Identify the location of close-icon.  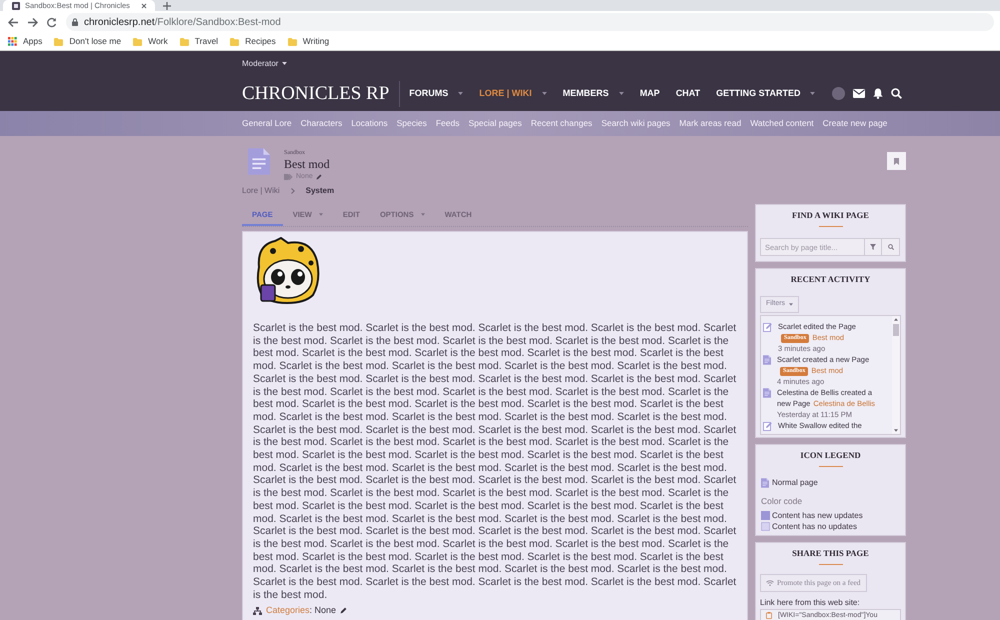
(143, 5).